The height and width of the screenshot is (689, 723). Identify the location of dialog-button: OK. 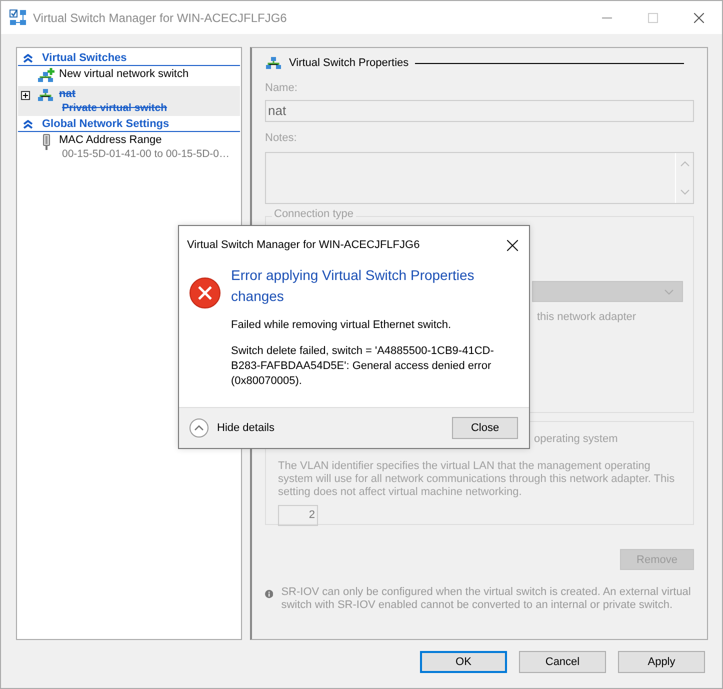
(463, 662).